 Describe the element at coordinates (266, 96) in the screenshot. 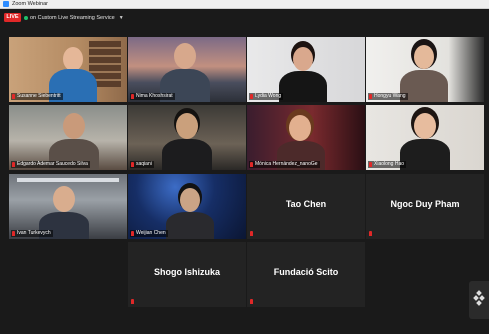

I see `participant-nametag: Lydia Wong` at that location.